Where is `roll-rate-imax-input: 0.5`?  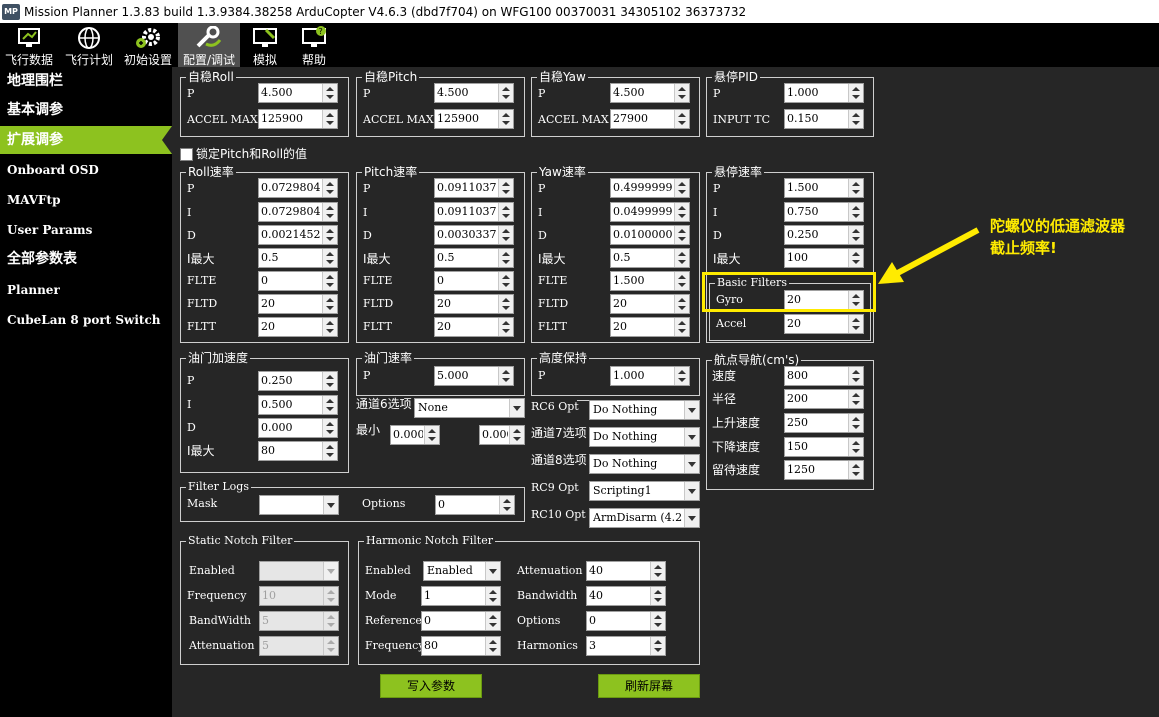 roll-rate-imax-input: 0.5 is located at coordinates (298, 258).